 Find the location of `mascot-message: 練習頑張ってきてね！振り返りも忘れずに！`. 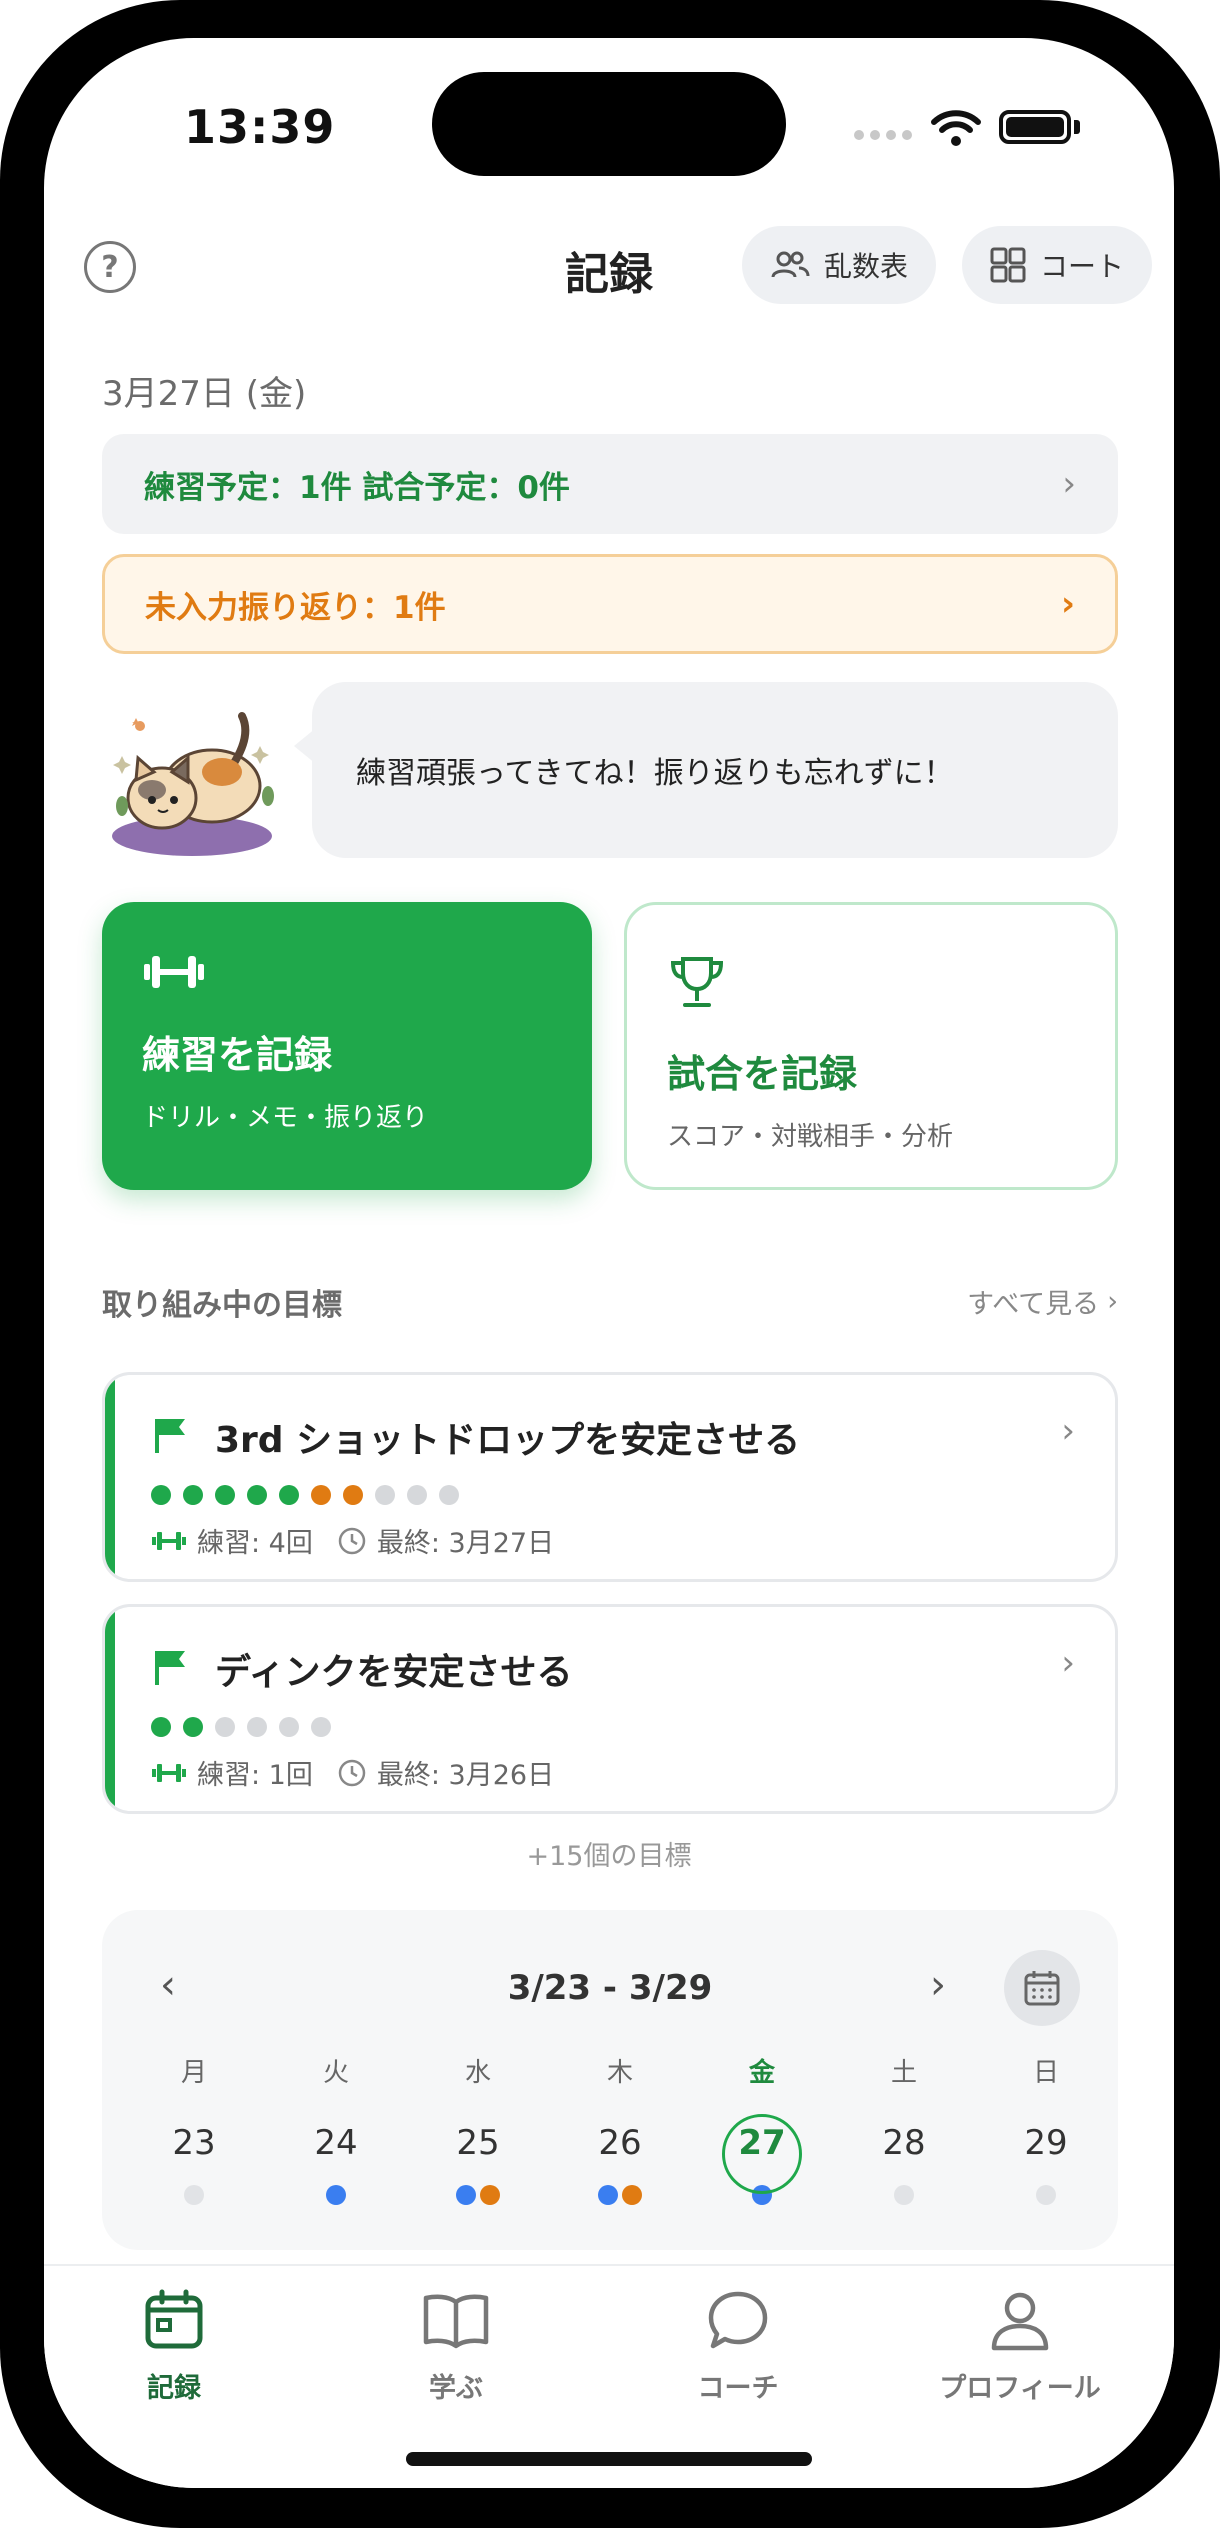

mascot-message: 練習頑張ってきてね！振り返りも忘れずに！ is located at coordinates (715, 770).